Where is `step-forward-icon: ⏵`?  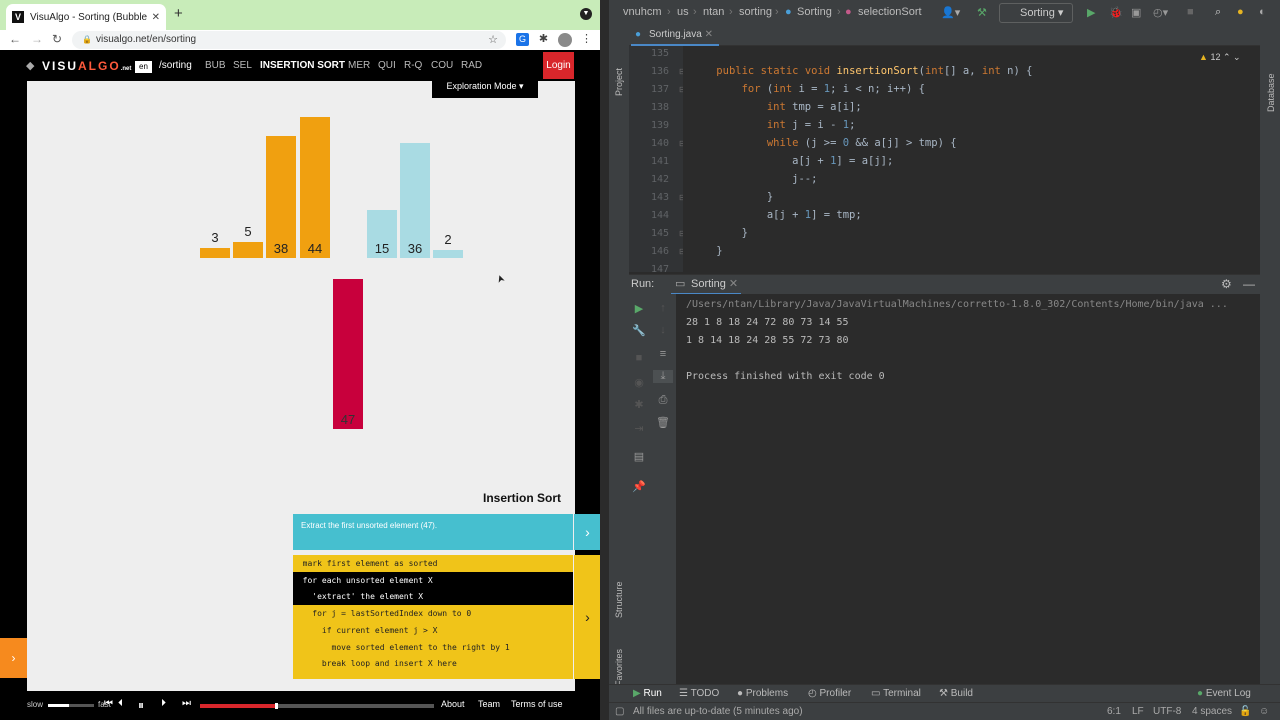 step-forward-icon: ⏵ is located at coordinates (163, 703).